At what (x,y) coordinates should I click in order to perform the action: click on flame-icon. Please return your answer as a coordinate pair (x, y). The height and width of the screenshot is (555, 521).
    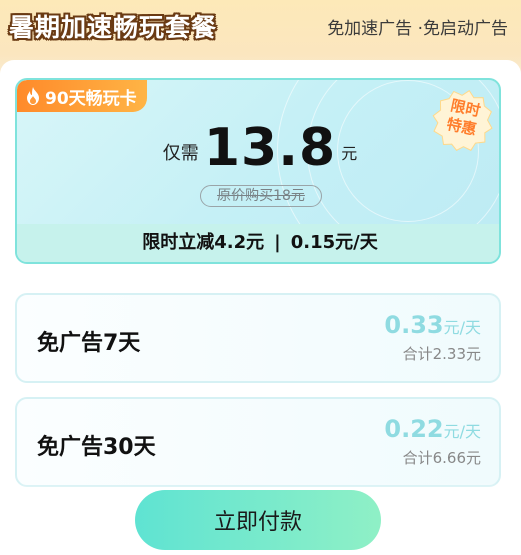
    Looking at the image, I should click on (33, 96).